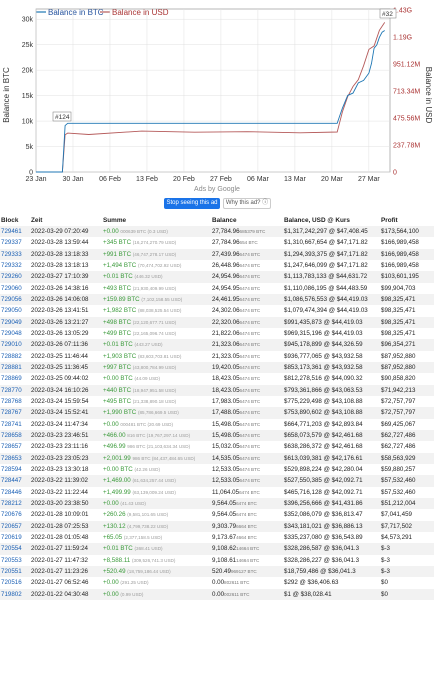 The width and height of the screenshot is (434, 680). What do you see at coordinates (406, 92) in the screenshot?
I see `y-tick-right-label: 713.34M` at bounding box center [406, 92].